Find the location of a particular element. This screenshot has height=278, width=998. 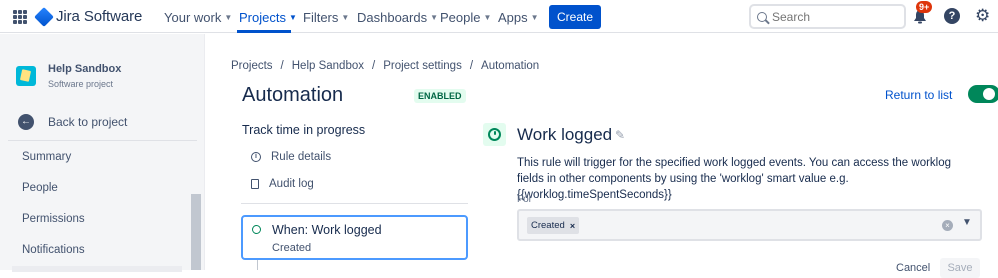

nav-dashboards-label: Dashboards is located at coordinates (392, 17).